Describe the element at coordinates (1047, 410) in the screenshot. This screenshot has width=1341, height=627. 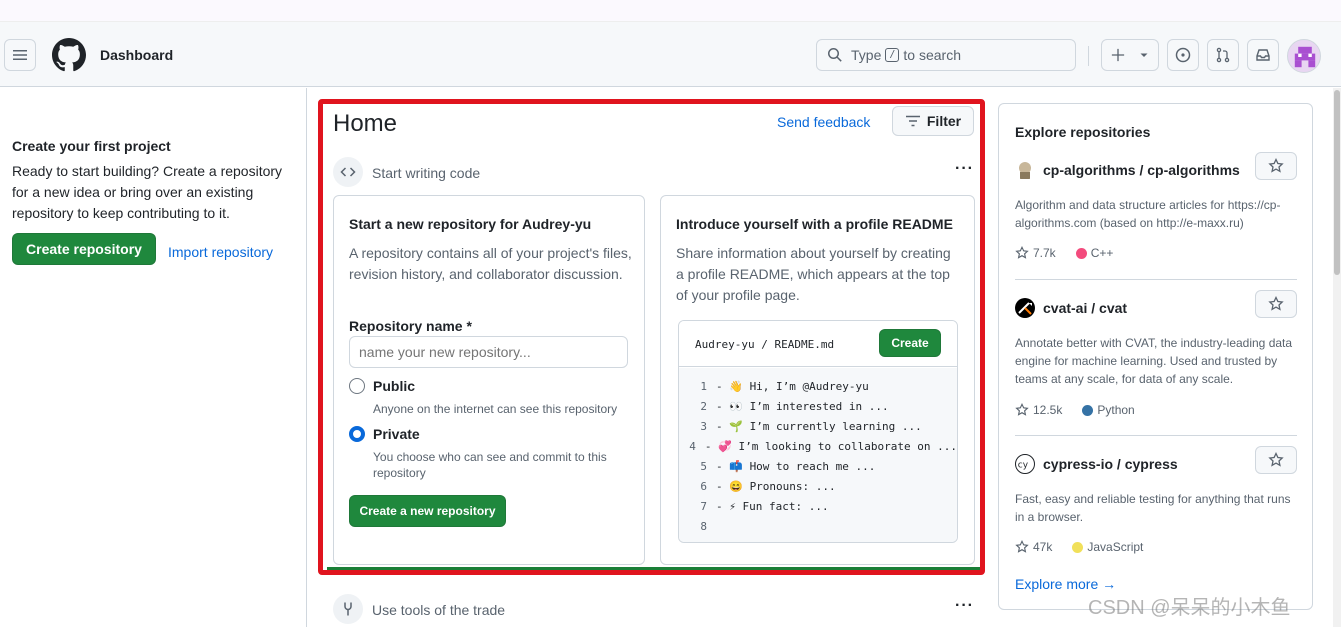
I see `repo-stars: 12.5k` at that location.